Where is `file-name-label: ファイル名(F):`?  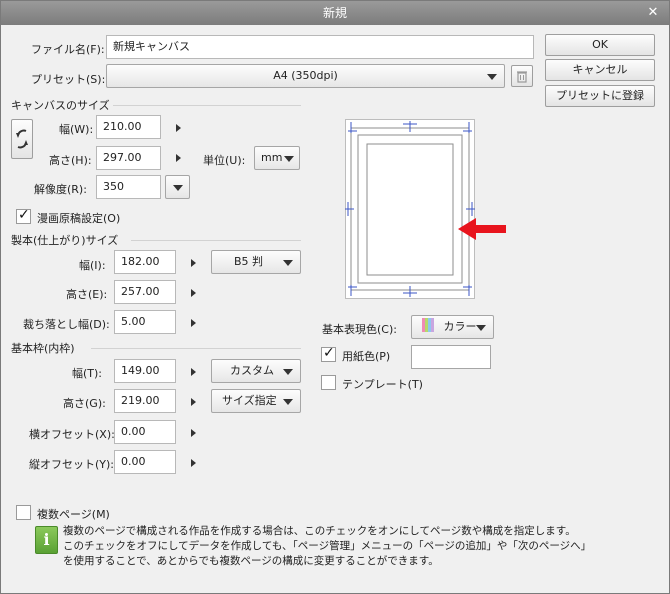
file-name-label: ファイル名(F): is located at coordinates (68, 49).